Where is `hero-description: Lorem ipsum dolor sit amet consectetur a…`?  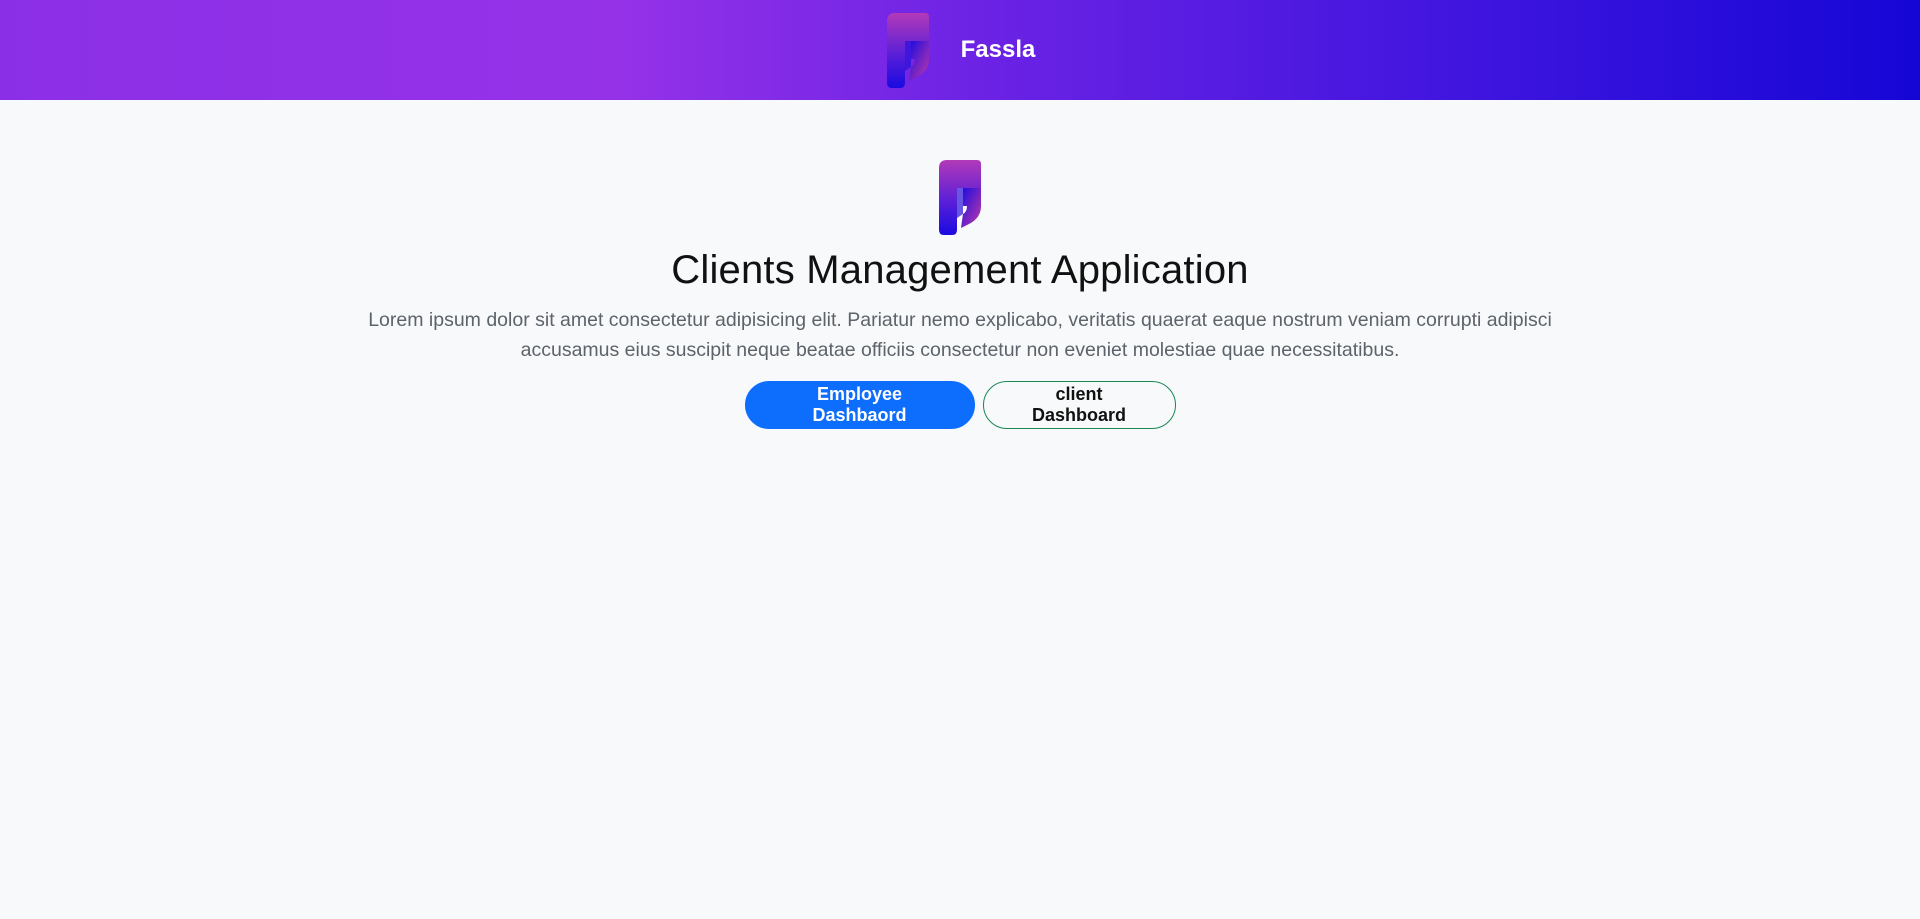 hero-description: Lorem ipsum dolor sit amet consectetur a… is located at coordinates (960, 335).